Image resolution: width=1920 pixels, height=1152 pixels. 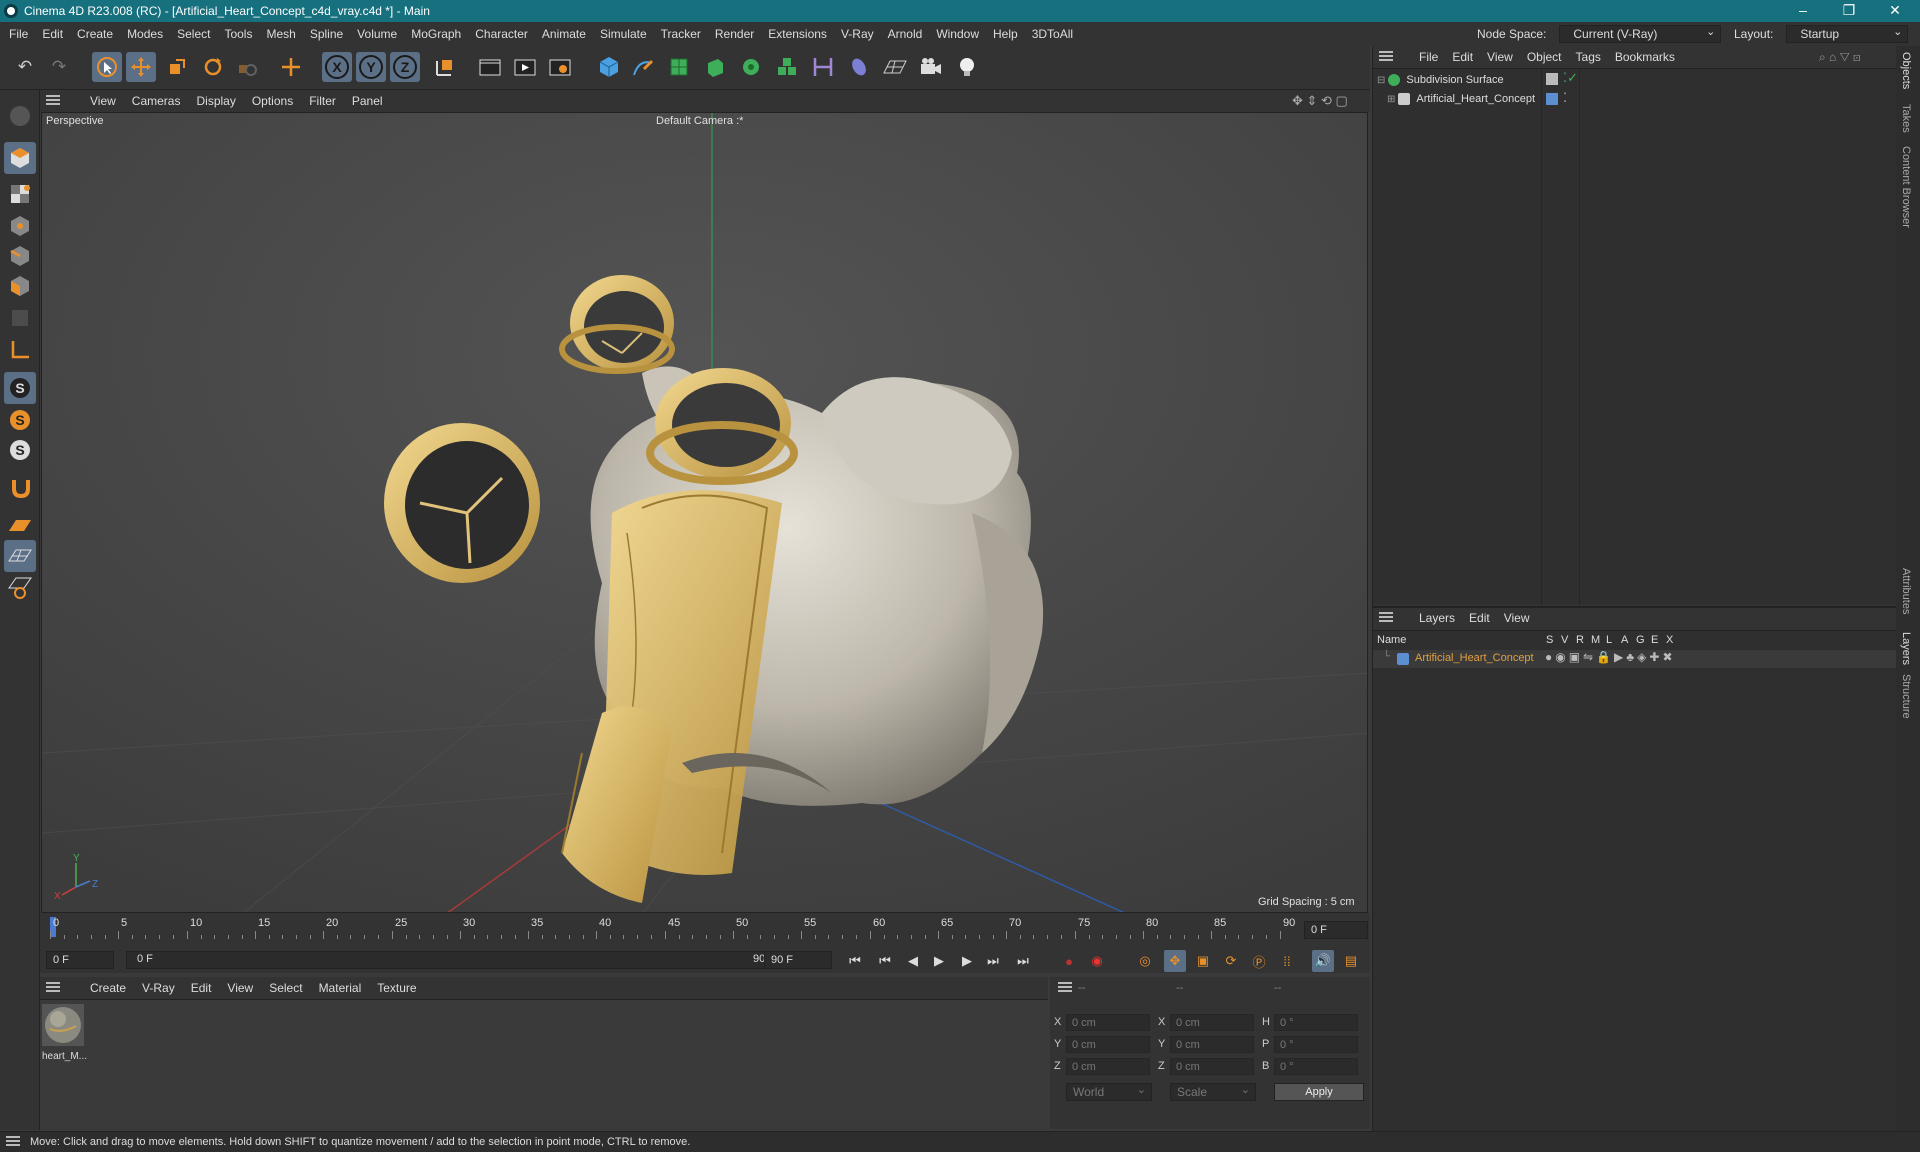 I want to click on layer-row: └ Artificial_Heart_Concept ●◉▣⇋🔒▶♣◈✚✖, so click(x=1635, y=659).